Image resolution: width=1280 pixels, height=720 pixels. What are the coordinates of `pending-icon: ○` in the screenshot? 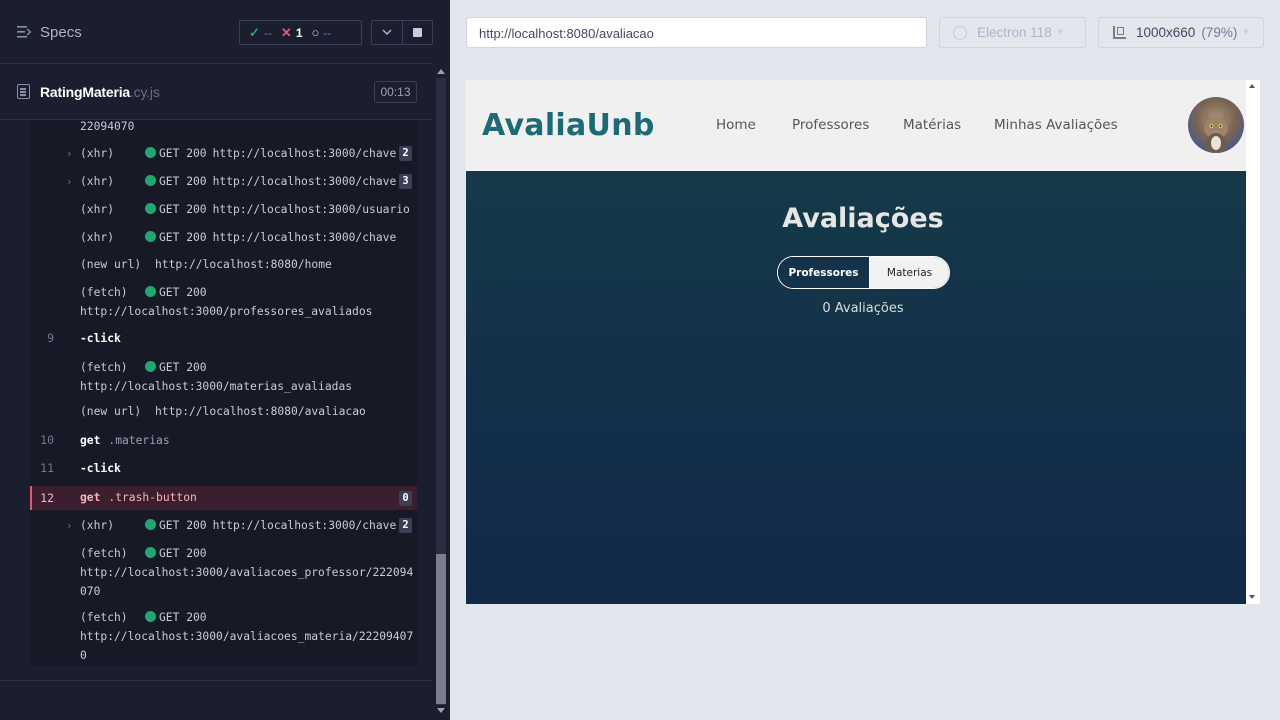 It's located at (315, 32).